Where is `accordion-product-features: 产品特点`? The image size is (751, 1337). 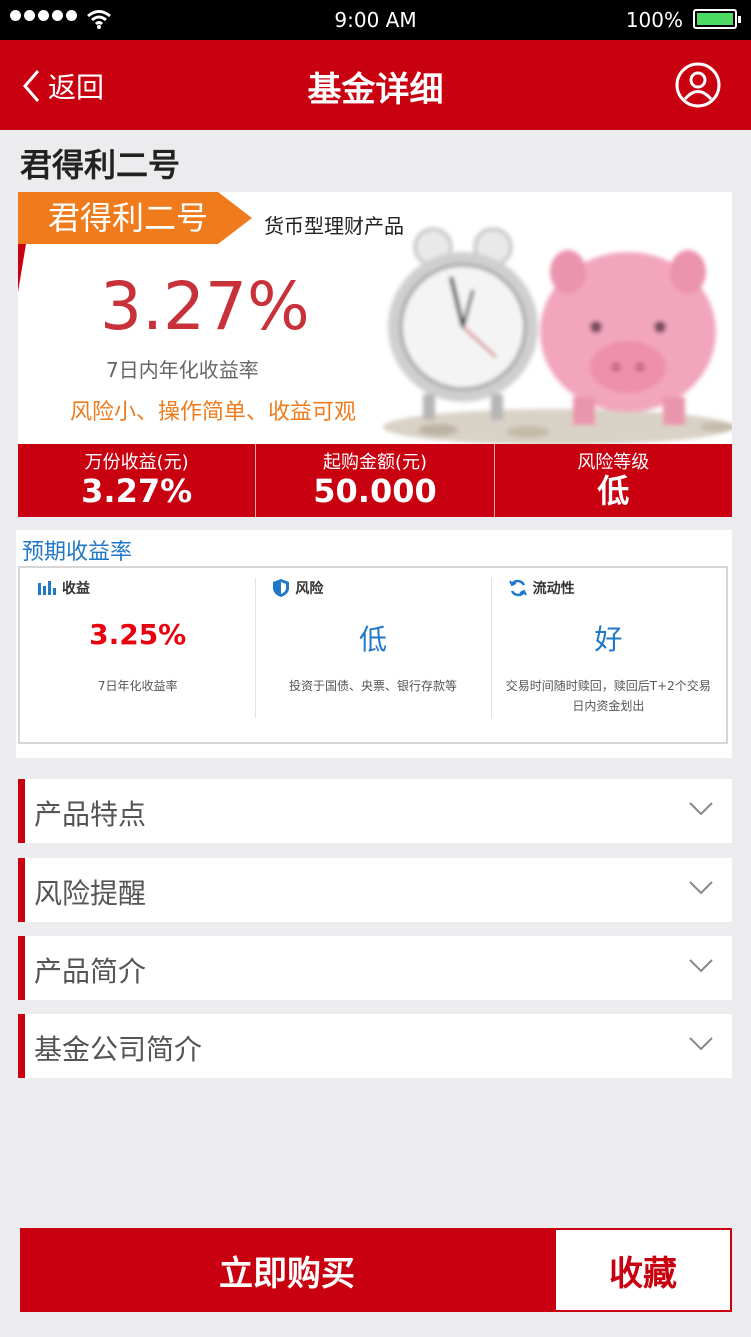
accordion-product-features: 产品特点 is located at coordinates (375, 811).